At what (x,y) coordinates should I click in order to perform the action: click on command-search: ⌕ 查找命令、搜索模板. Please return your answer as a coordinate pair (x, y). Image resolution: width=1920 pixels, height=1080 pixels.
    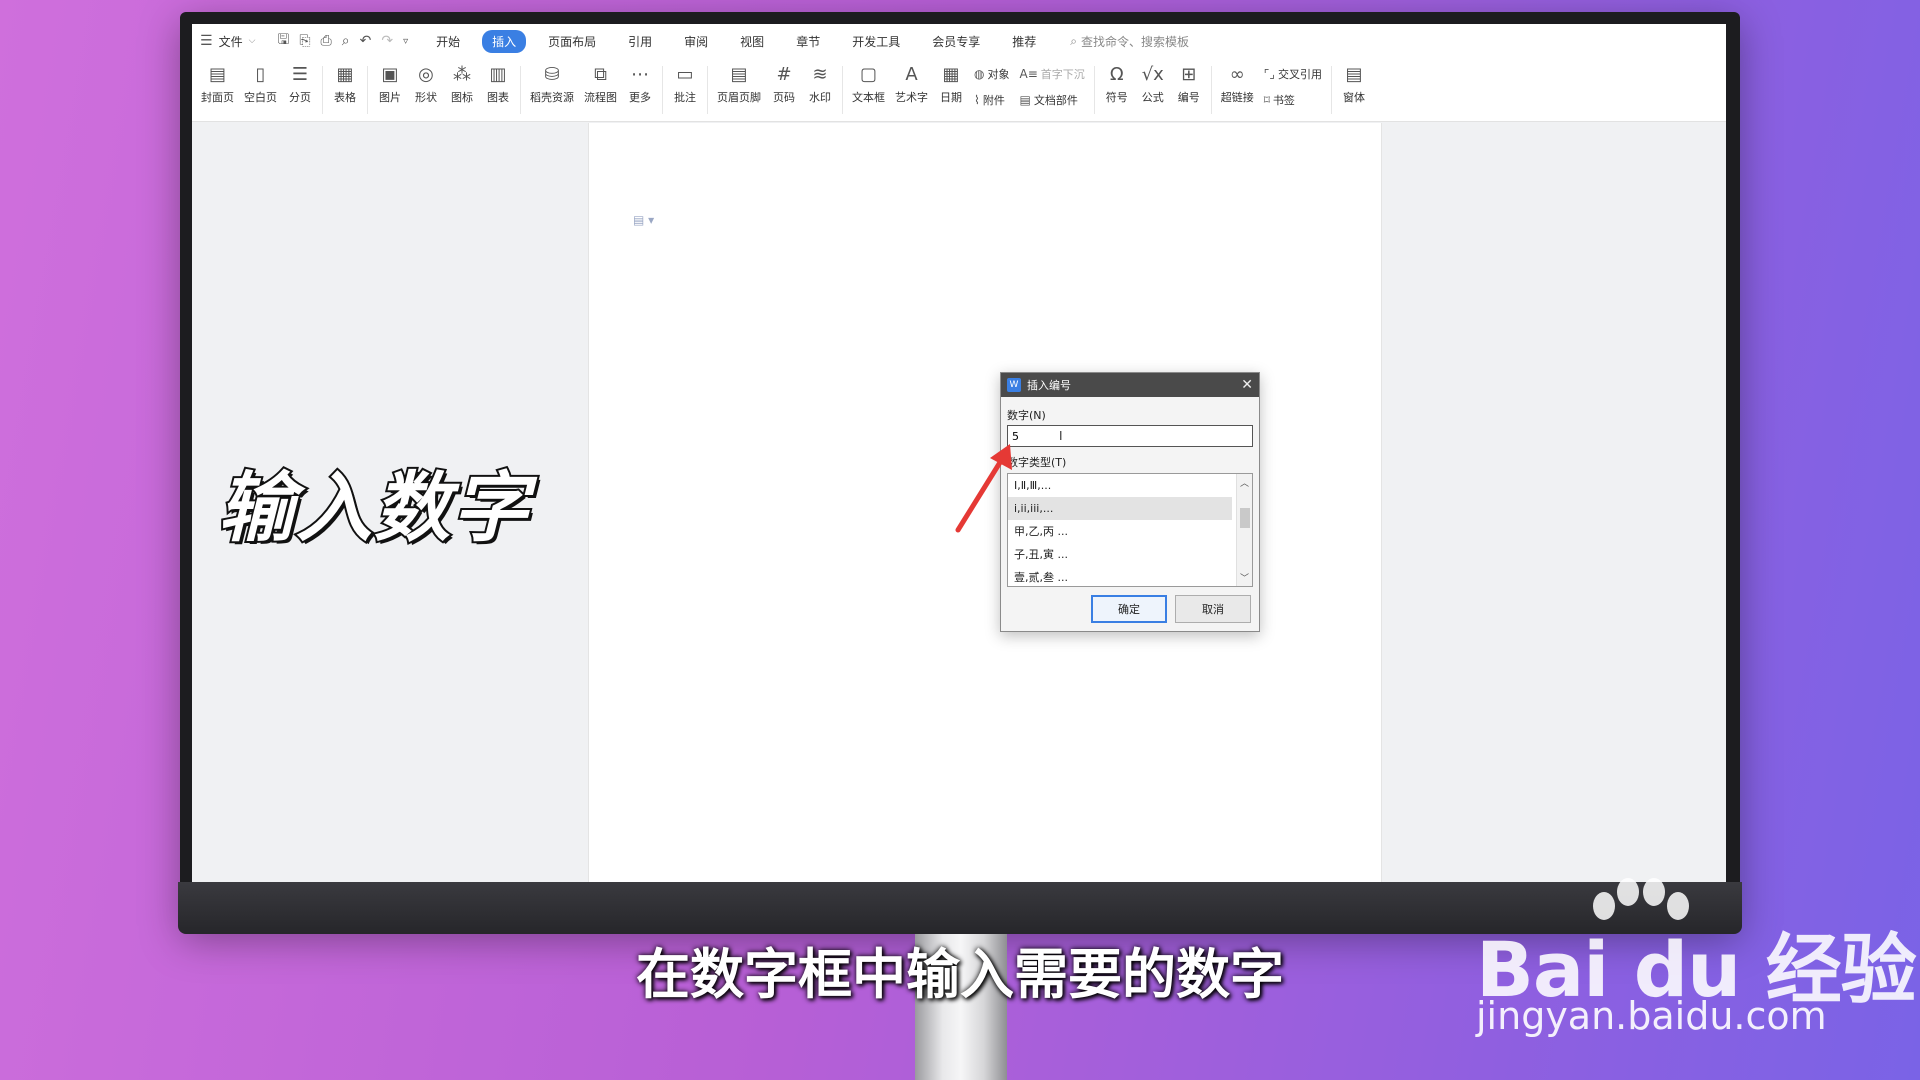
    Looking at the image, I should click on (1129, 41).